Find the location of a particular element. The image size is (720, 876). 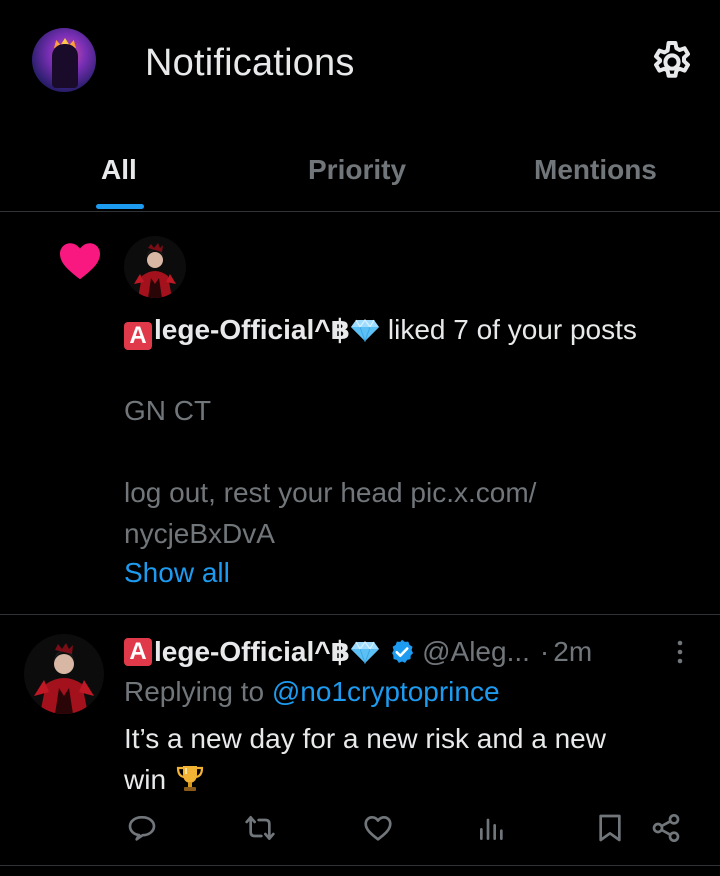

tab-priority-label: Priority is located at coordinates (357, 169).